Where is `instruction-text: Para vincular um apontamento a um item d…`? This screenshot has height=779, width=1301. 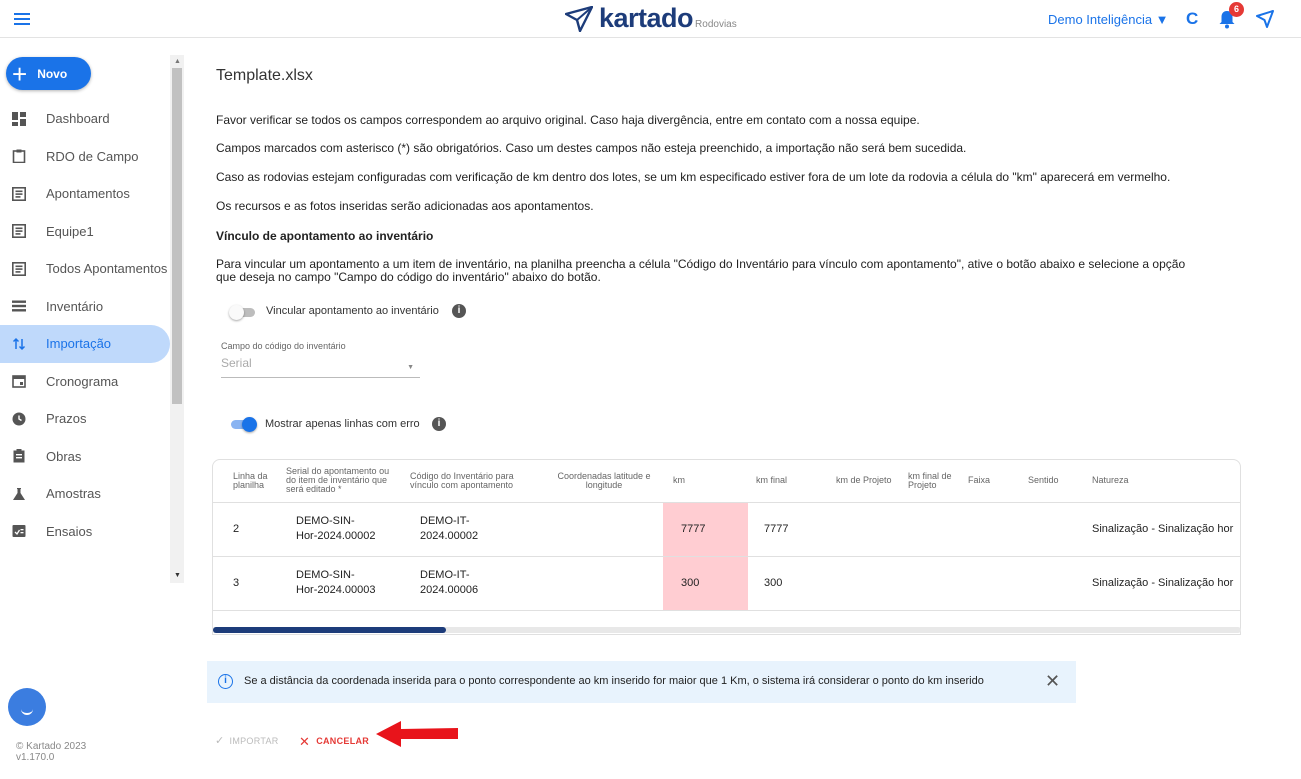 instruction-text: Para vincular um apontamento a um item d… is located at coordinates (701, 264).